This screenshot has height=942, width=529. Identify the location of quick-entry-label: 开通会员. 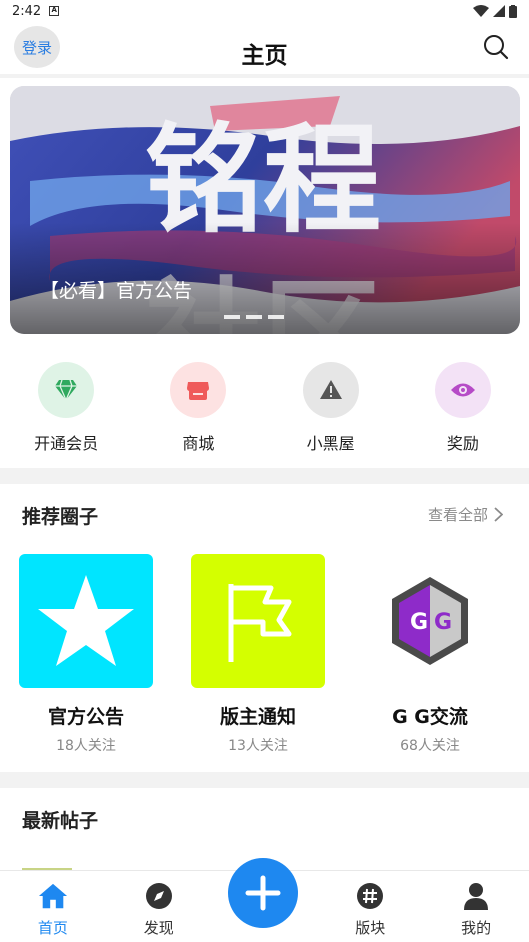
(66, 443).